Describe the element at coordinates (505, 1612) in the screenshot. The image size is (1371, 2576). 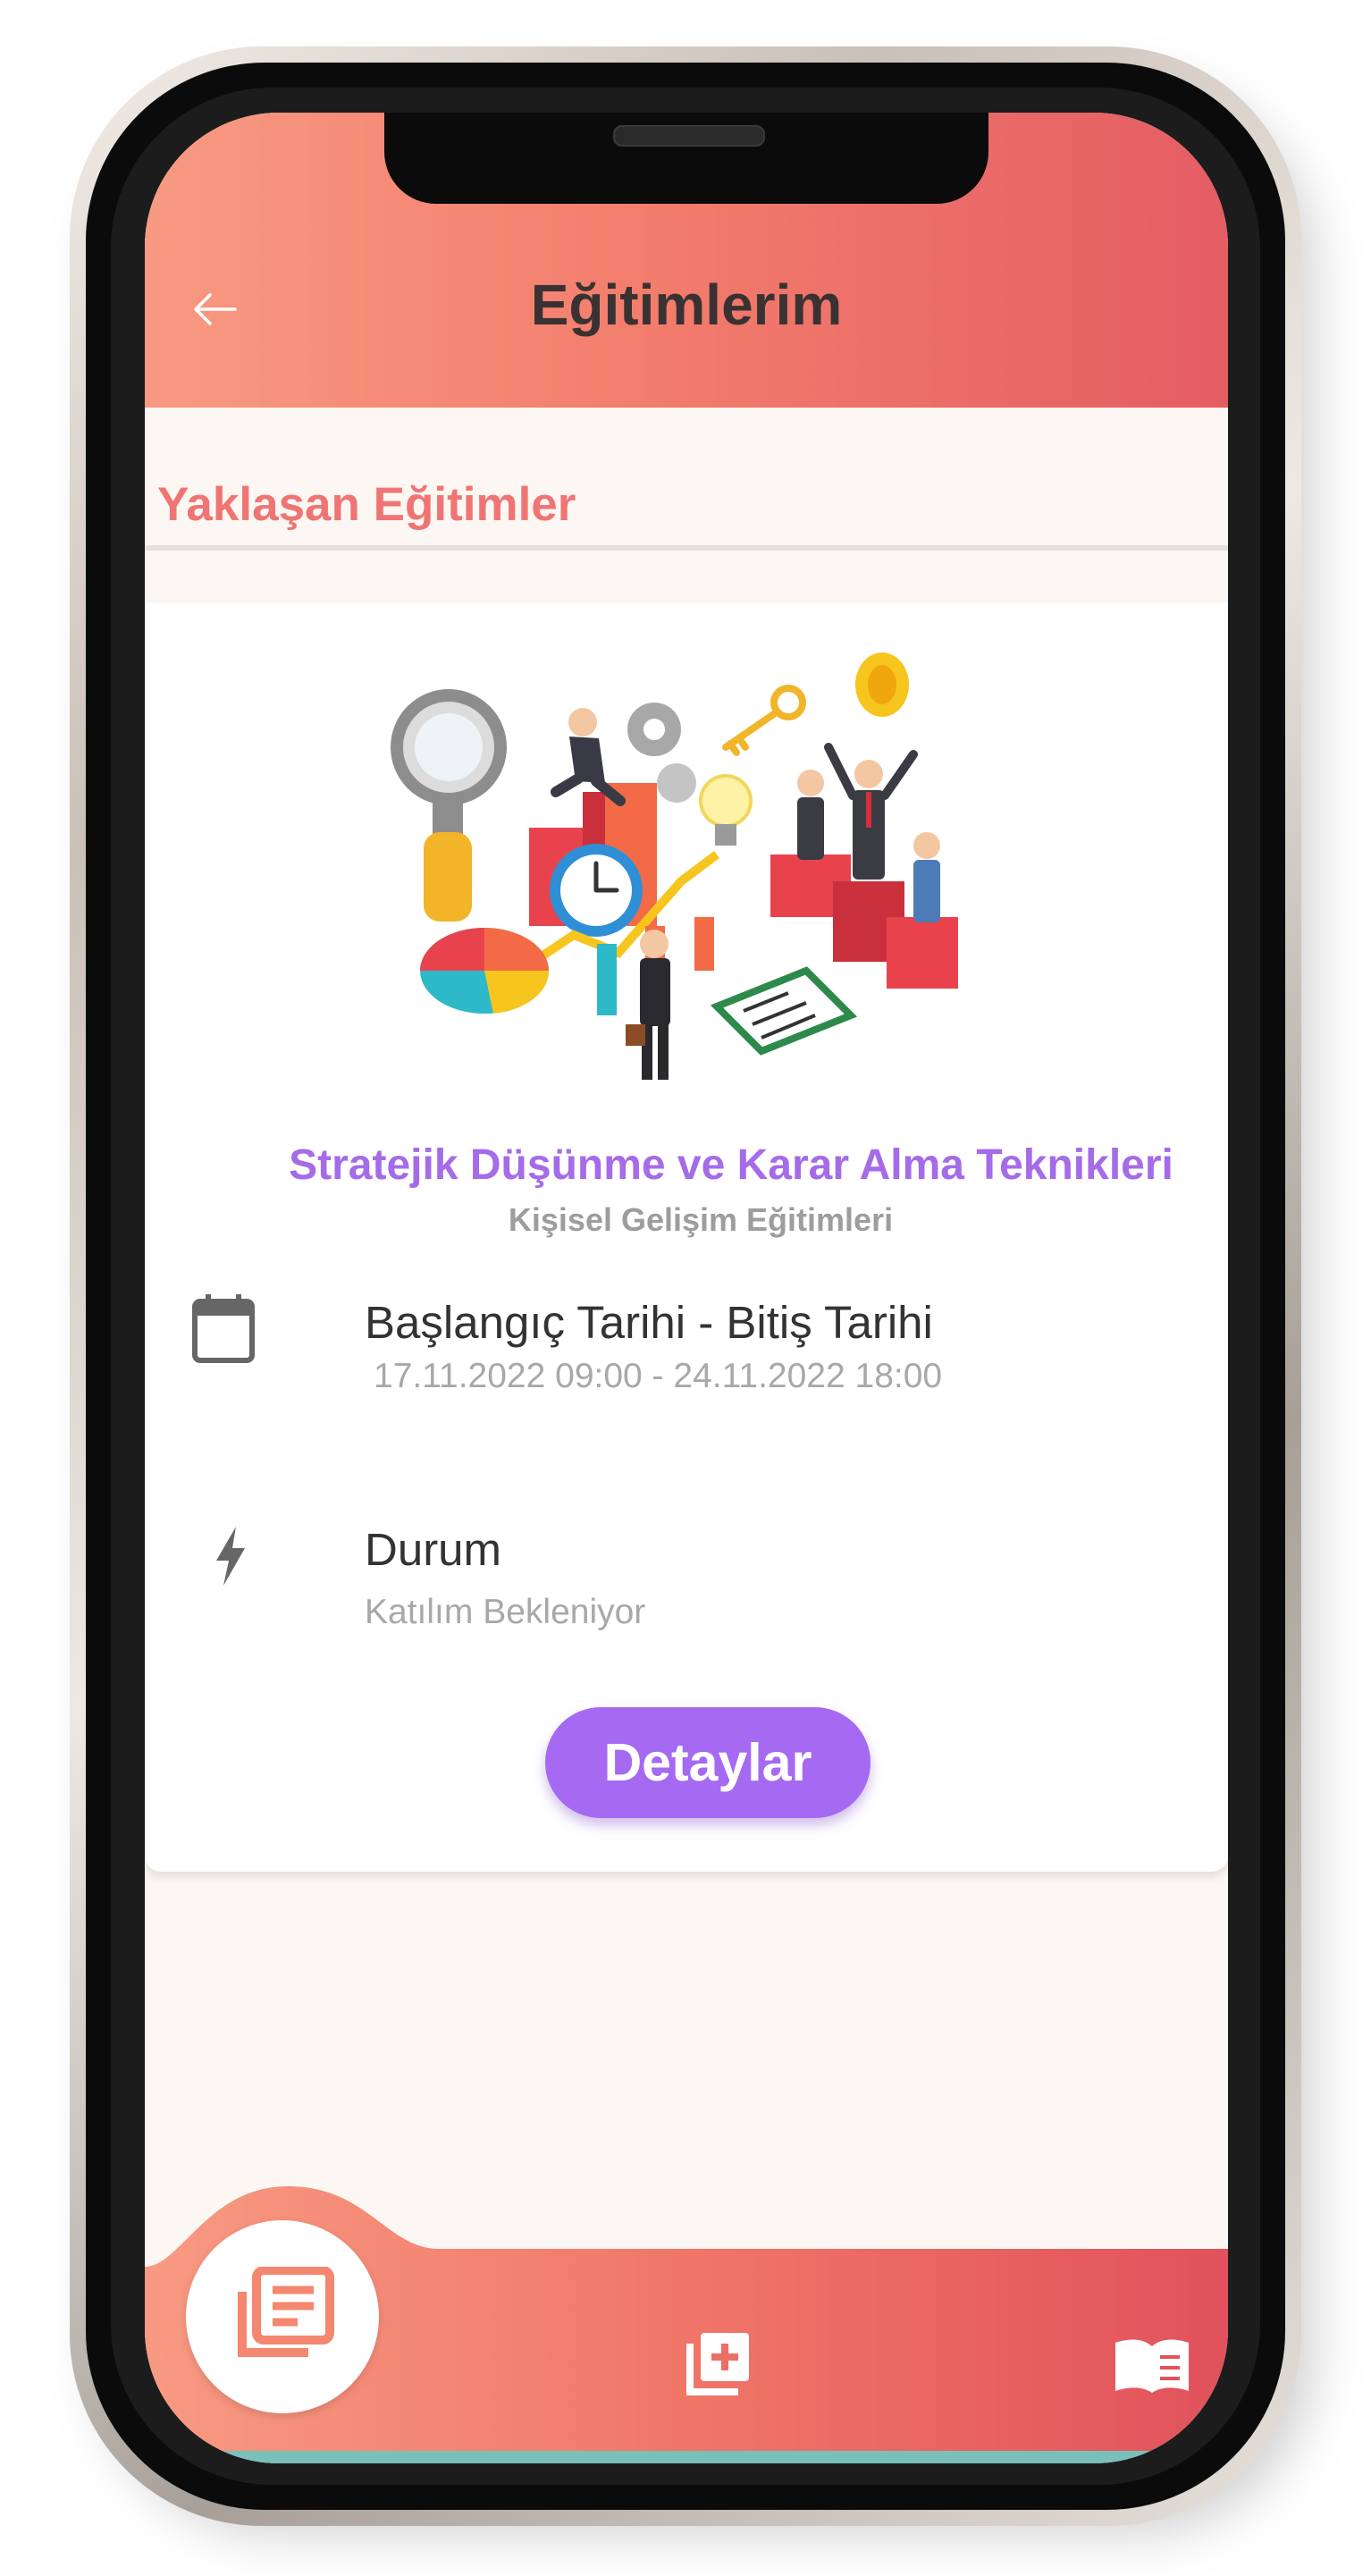
I see `status-value: Katılım Bekleniyor` at that location.